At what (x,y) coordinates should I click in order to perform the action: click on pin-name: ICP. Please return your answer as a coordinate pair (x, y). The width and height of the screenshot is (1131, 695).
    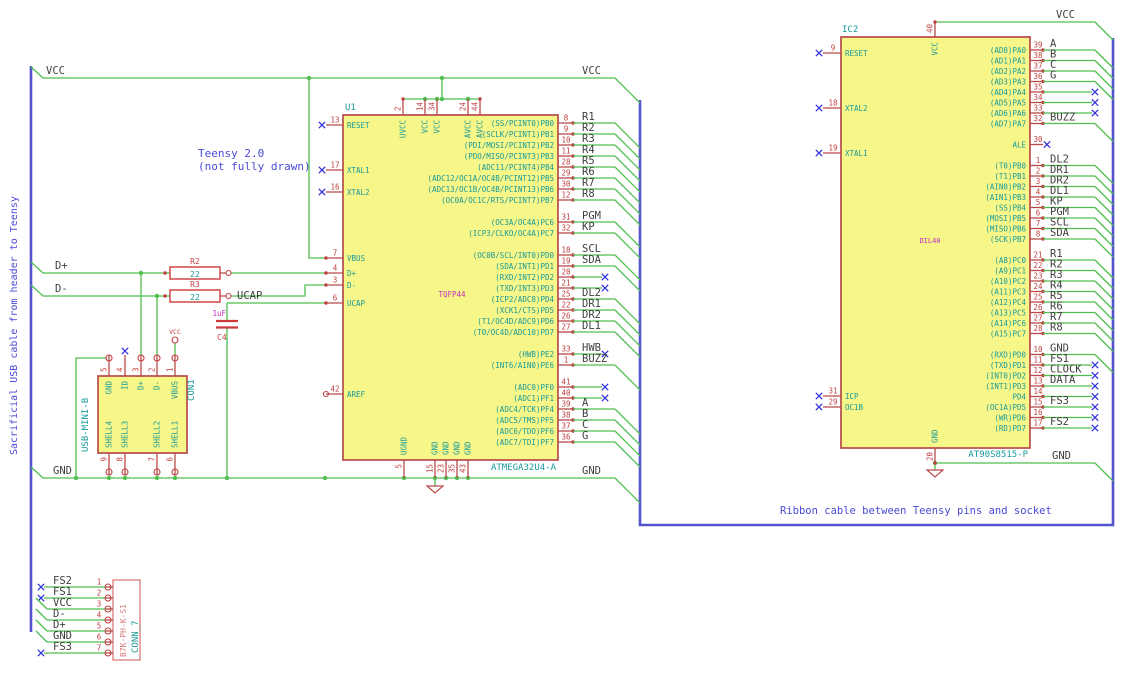
    Looking at the image, I should click on (852, 396).